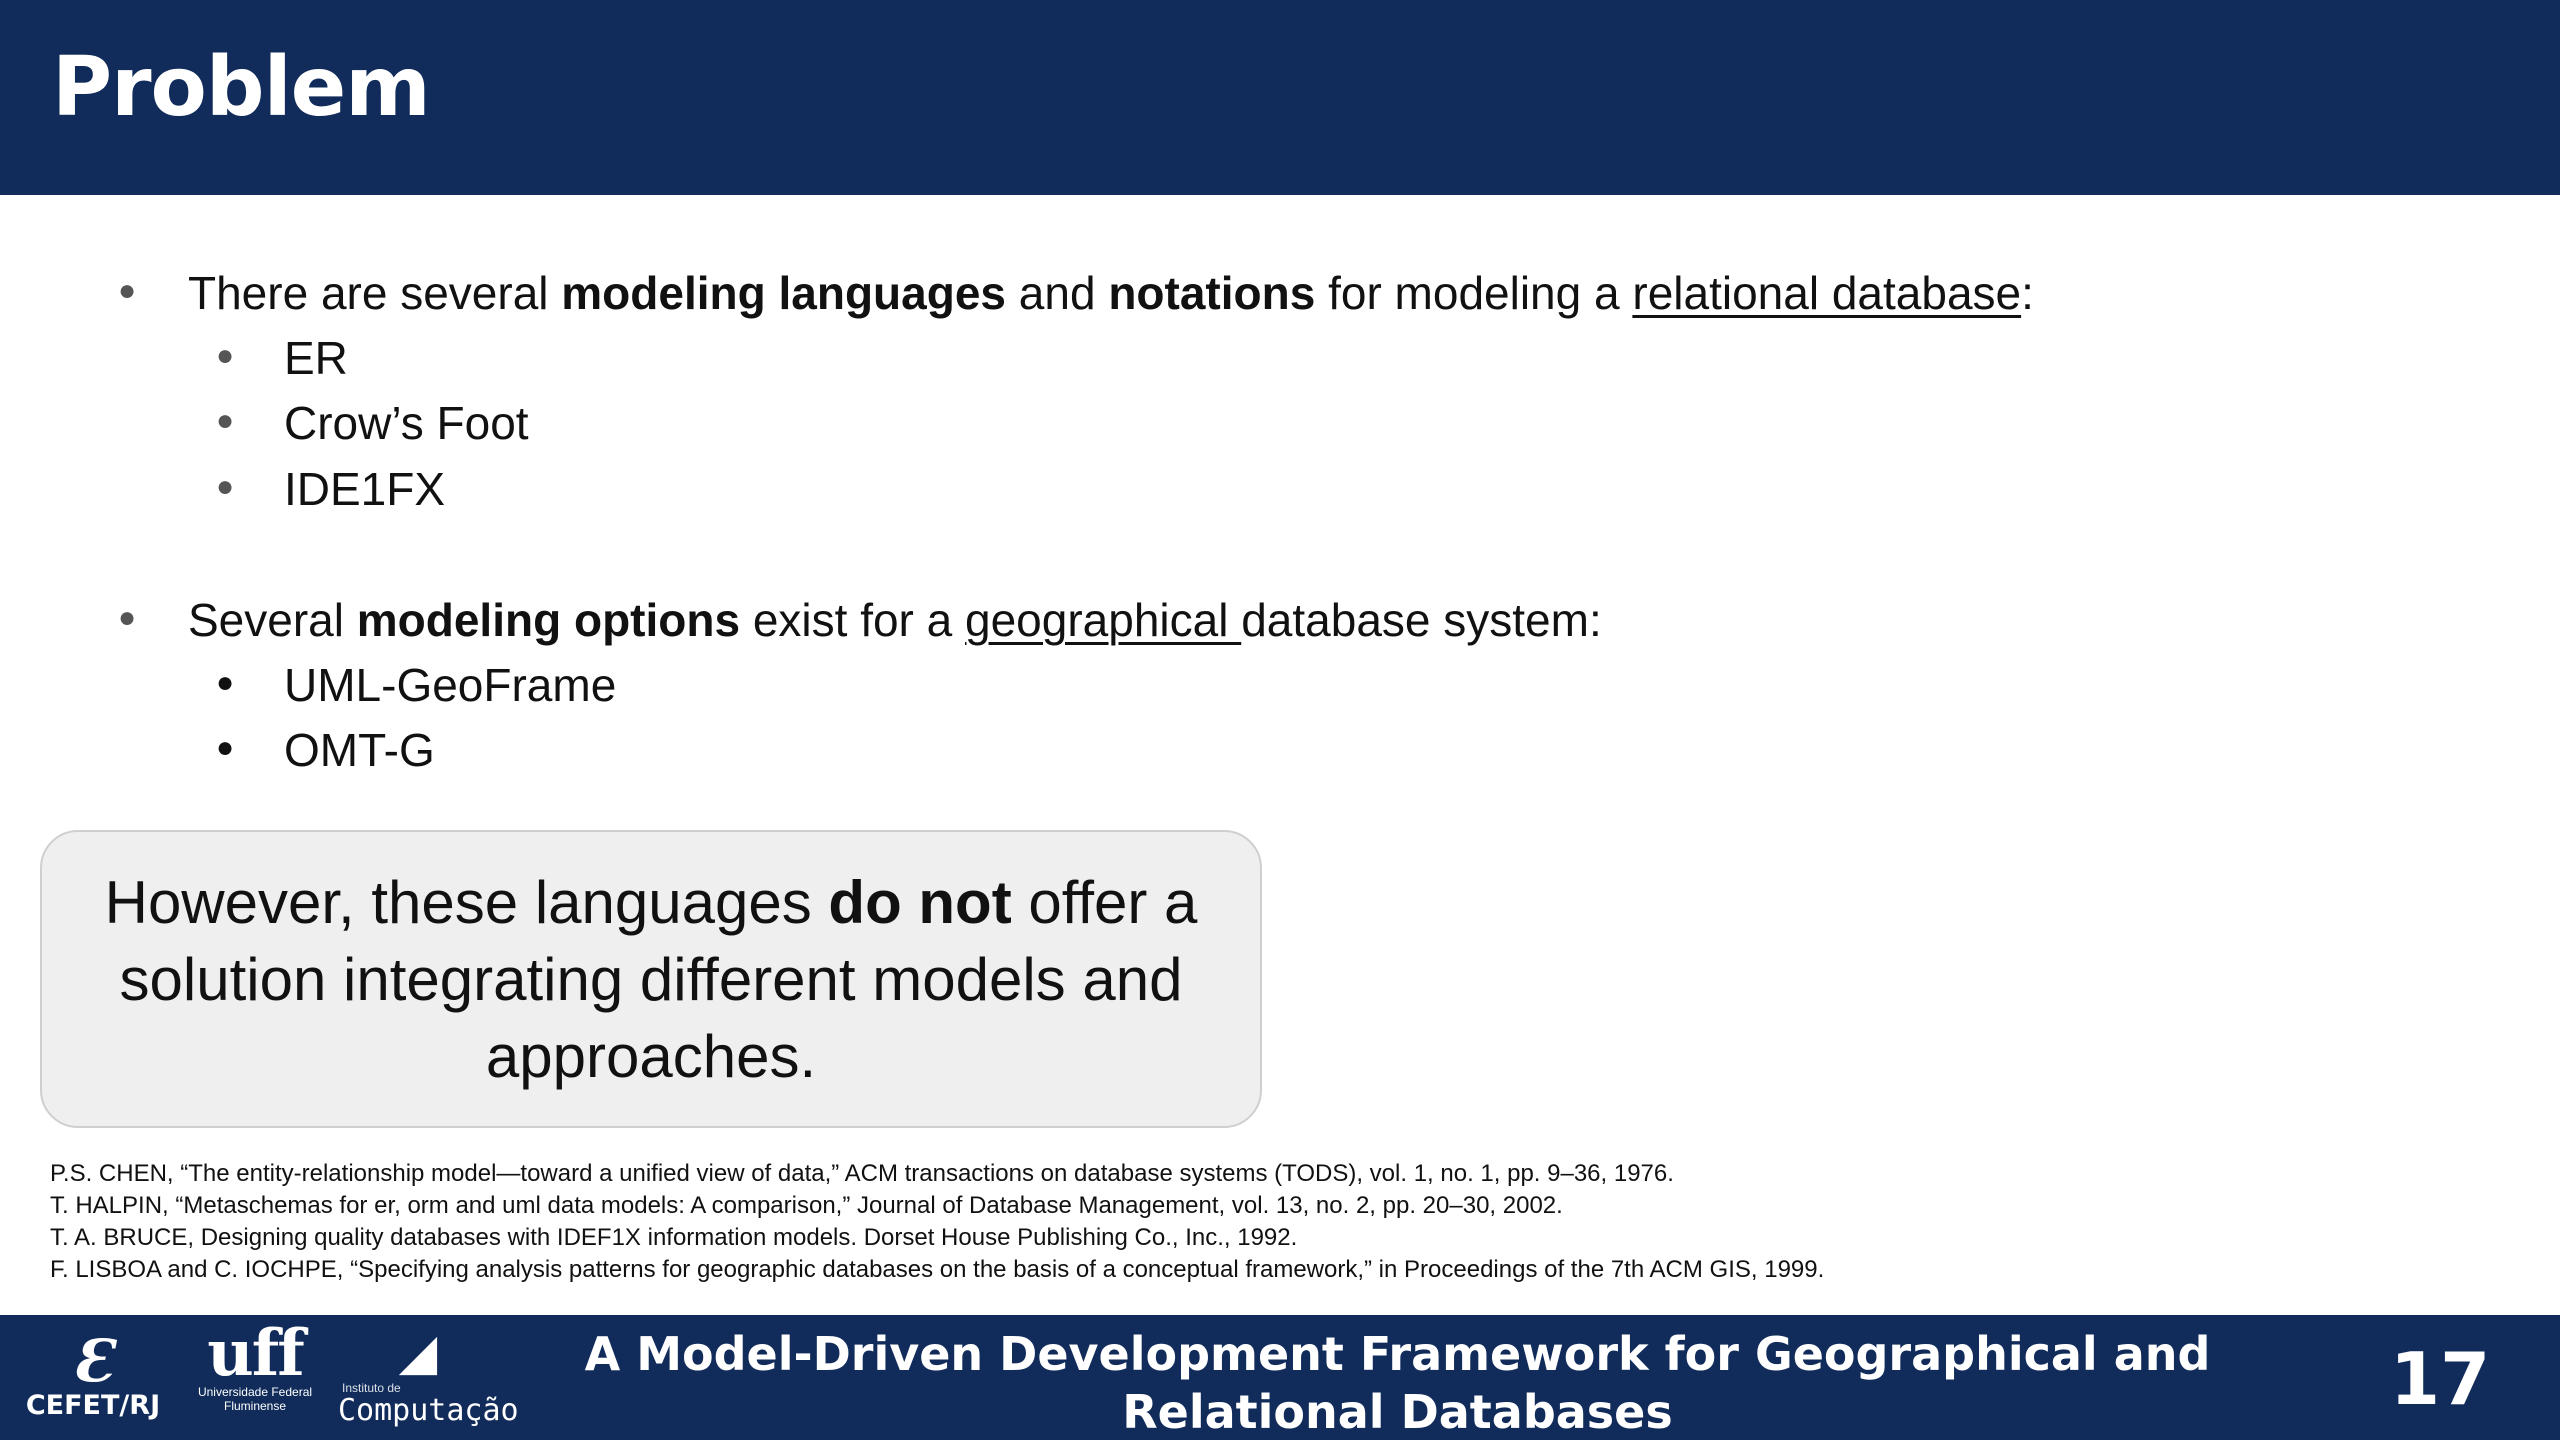  Describe the element at coordinates (853, 620) in the screenshot. I see `bullet-text: exist for a` at that location.